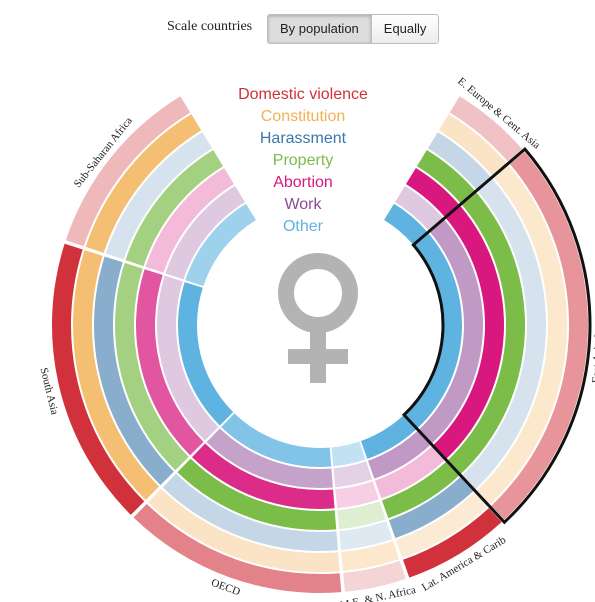 Image resolution: width=595 pixels, height=602 pixels. Describe the element at coordinates (303, 204) in the screenshot. I see `legend-item-work: Work` at that location.